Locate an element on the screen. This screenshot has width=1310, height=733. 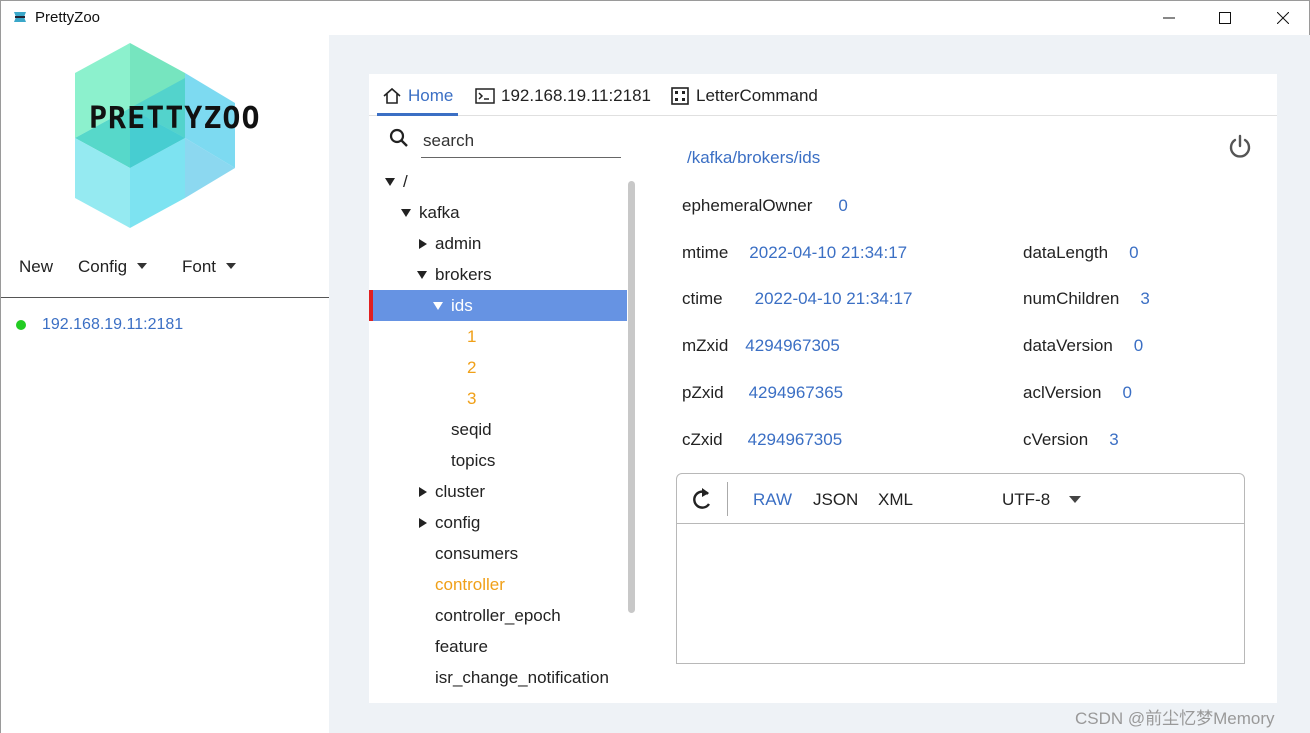
tab-letter-label: LetterCommand is located at coordinates (757, 95).